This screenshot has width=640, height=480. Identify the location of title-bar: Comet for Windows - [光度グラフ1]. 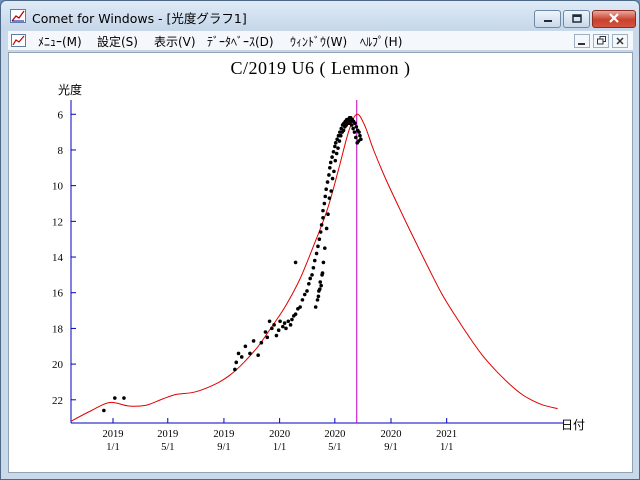
(320, 15).